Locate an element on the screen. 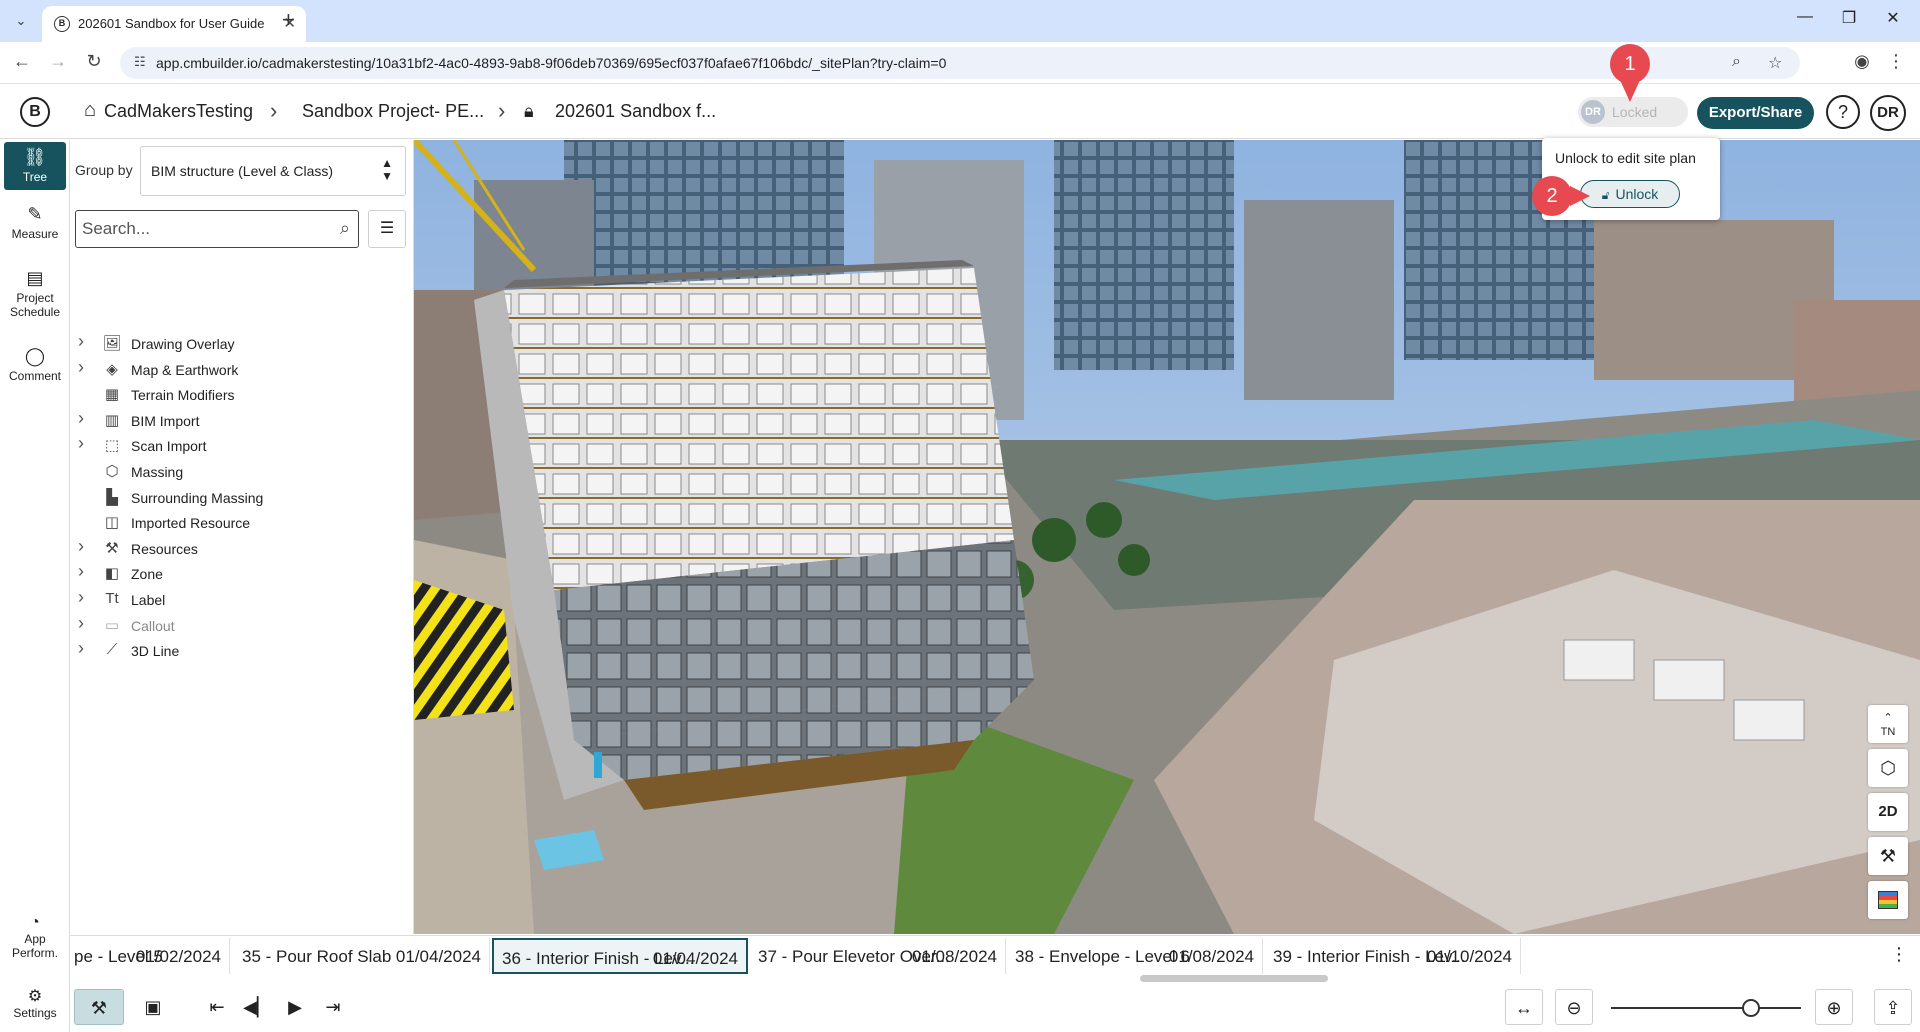 The height and width of the screenshot is (1032, 1920). timeline-item: 37 - Pour Elevetor Over... 01/08/2024 is located at coordinates (878, 956).